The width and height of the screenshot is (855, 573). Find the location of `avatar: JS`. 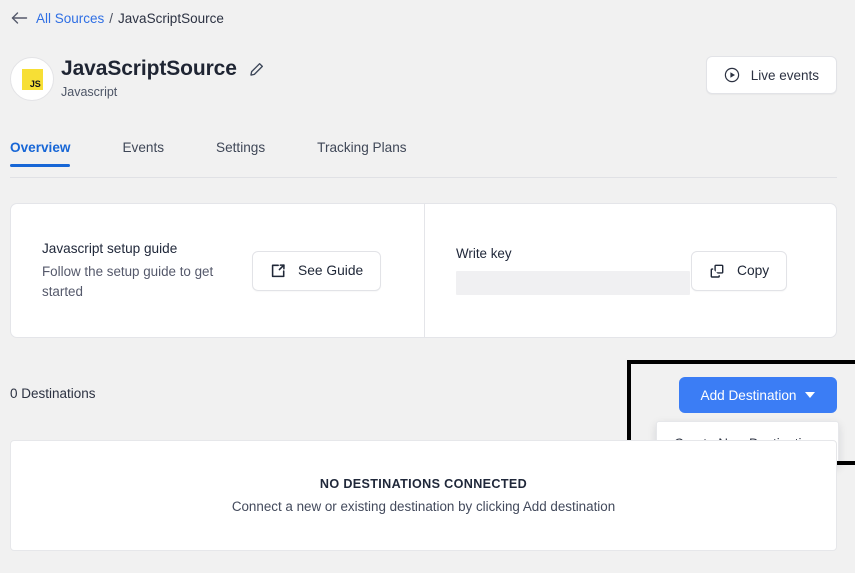

avatar: JS is located at coordinates (32, 79).